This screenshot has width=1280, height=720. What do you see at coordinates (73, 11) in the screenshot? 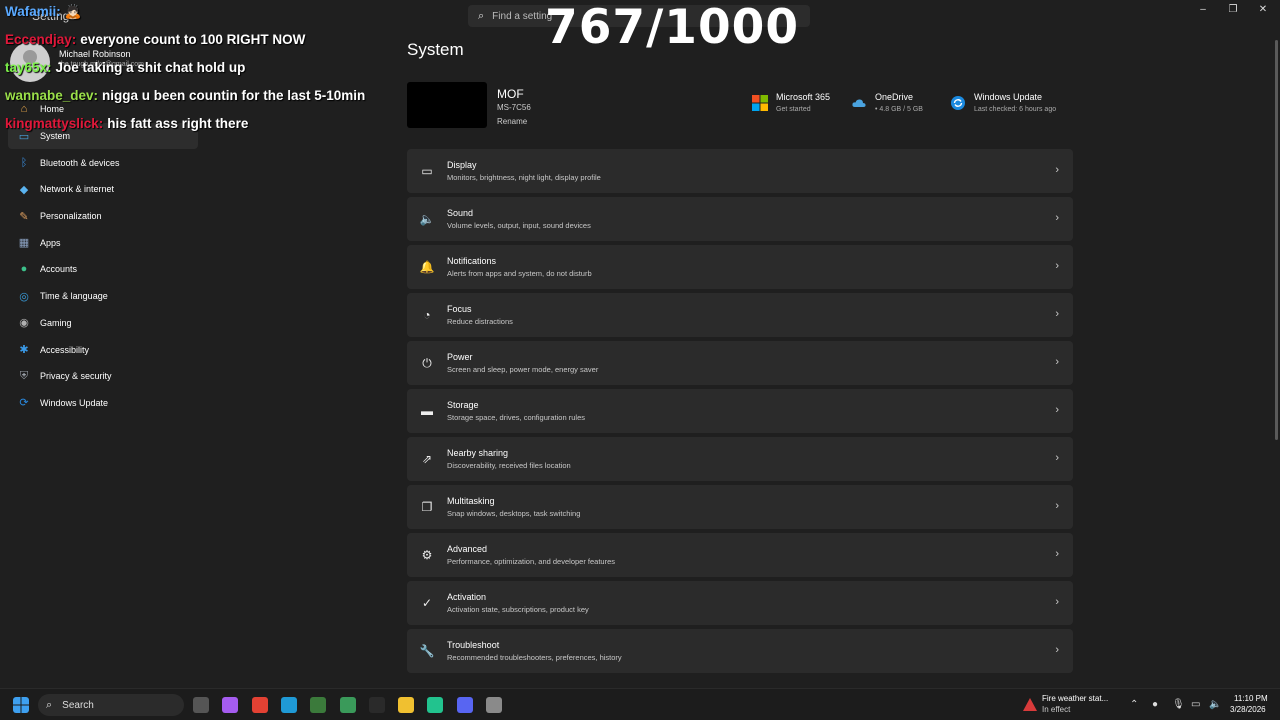
I see `chat-text: 🙇🏻` at bounding box center [73, 11].